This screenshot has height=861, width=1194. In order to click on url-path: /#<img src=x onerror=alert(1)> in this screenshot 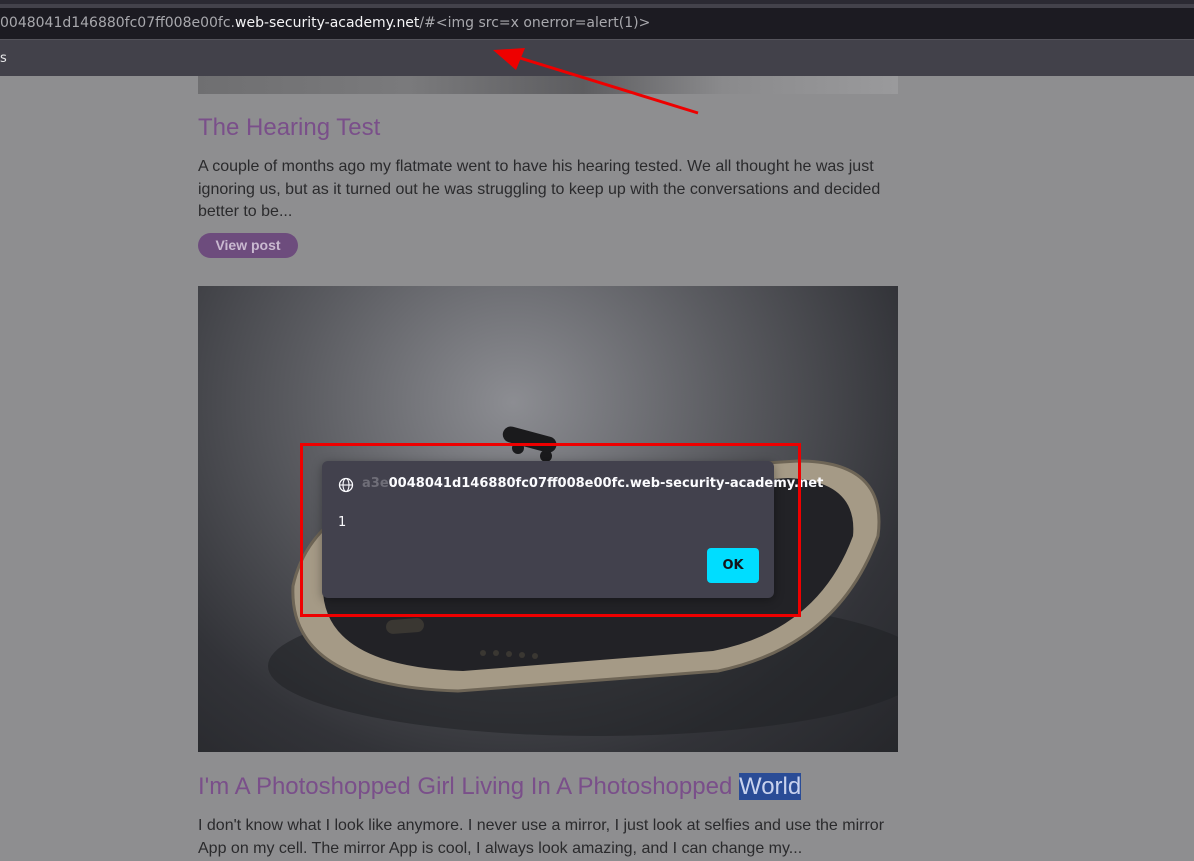, I will do `click(535, 23)`.